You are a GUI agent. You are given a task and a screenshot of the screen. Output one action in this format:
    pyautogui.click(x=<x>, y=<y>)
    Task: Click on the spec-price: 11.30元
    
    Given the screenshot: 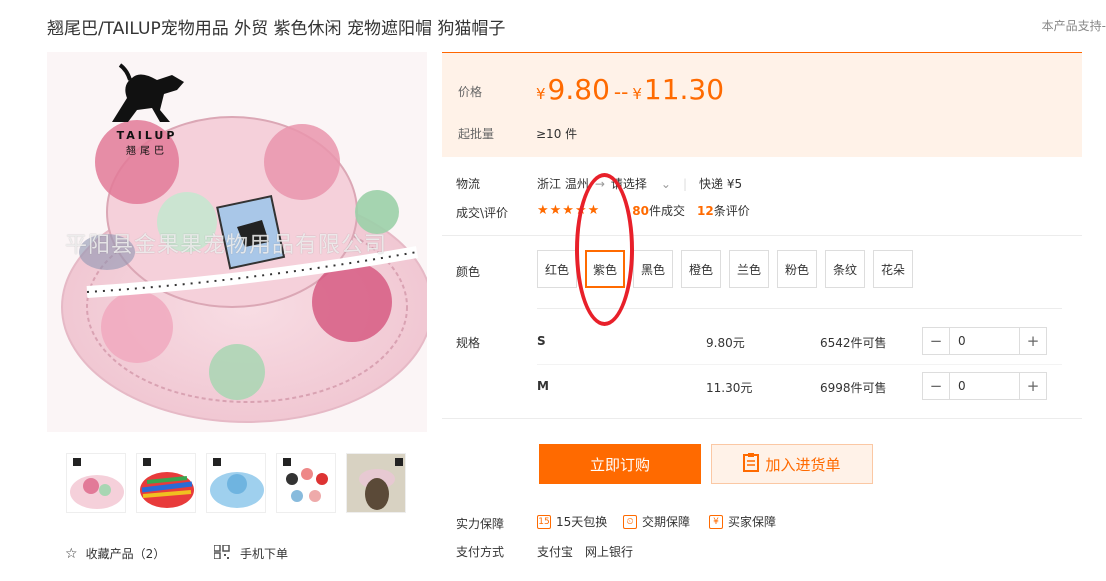 What is the action you would take?
    pyautogui.click(x=729, y=388)
    